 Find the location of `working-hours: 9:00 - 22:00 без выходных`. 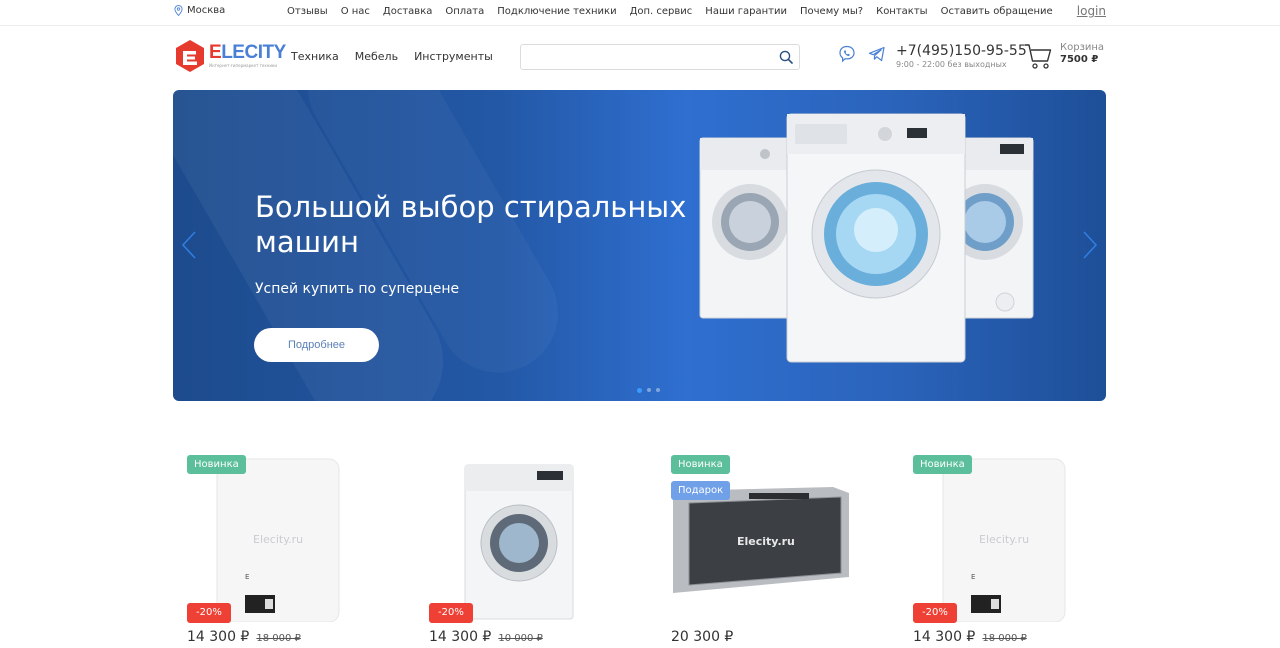

working-hours: 9:00 - 22:00 без выходных is located at coordinates (951, 64).